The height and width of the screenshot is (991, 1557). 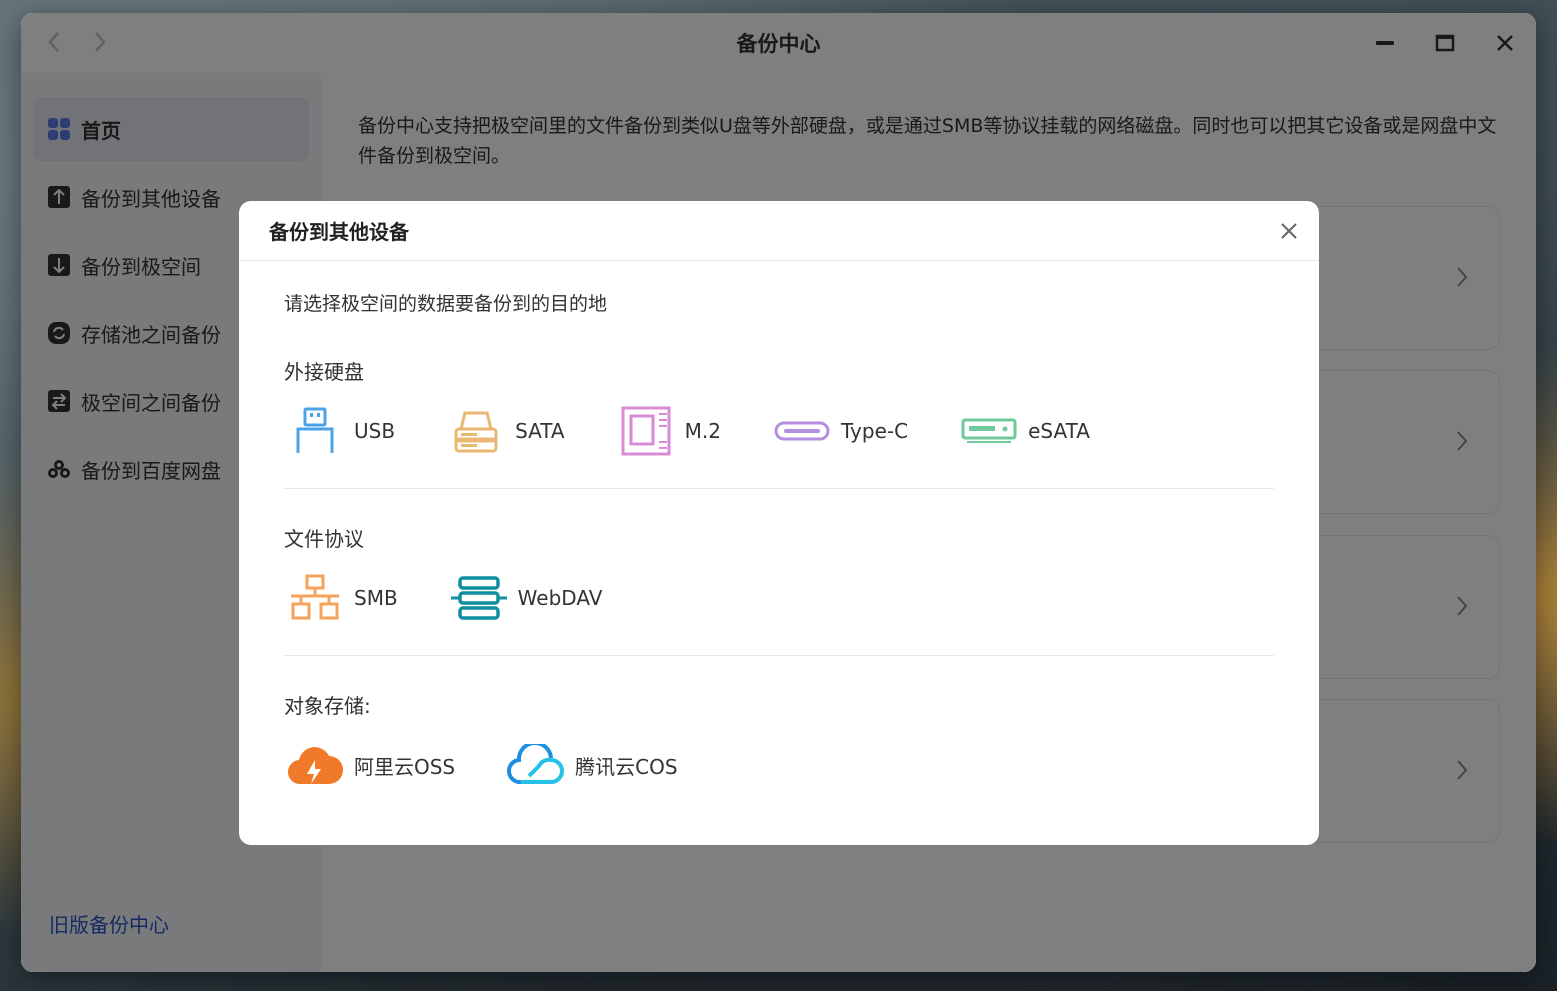 I want to click on option-label: M.2, so click(x=702, y=431).